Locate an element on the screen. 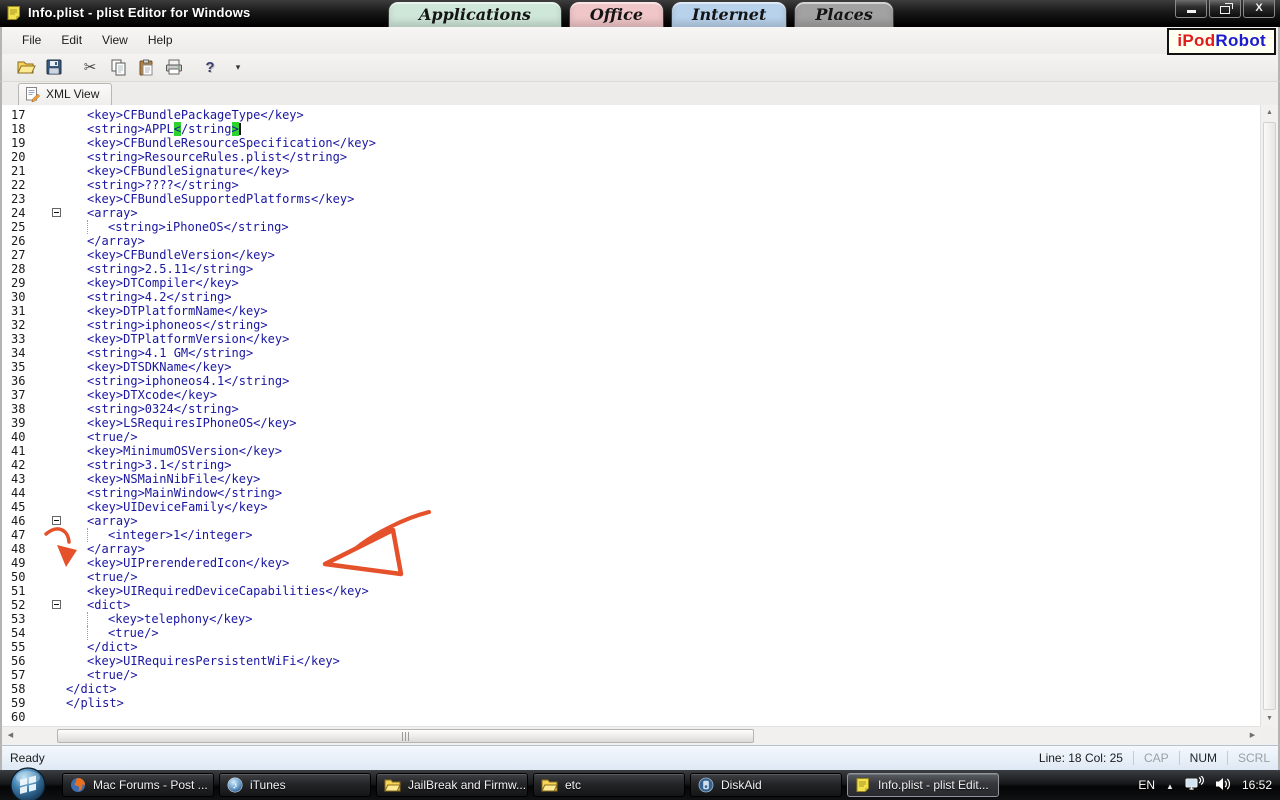 Image resolution: width=1280 pixels, height=800 pixels. code-line-26: 26 </array> is located at coordinates (631, 241).